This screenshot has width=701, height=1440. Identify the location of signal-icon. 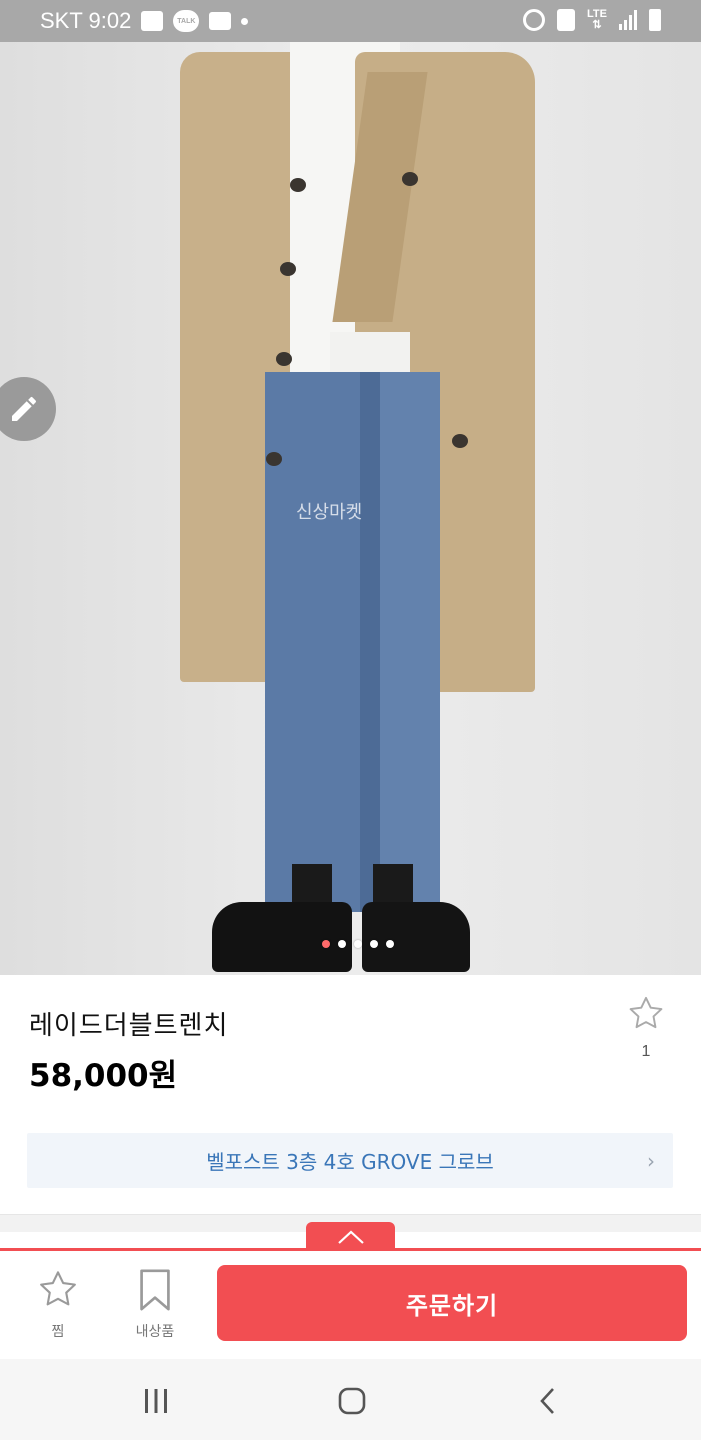
(628, 20).